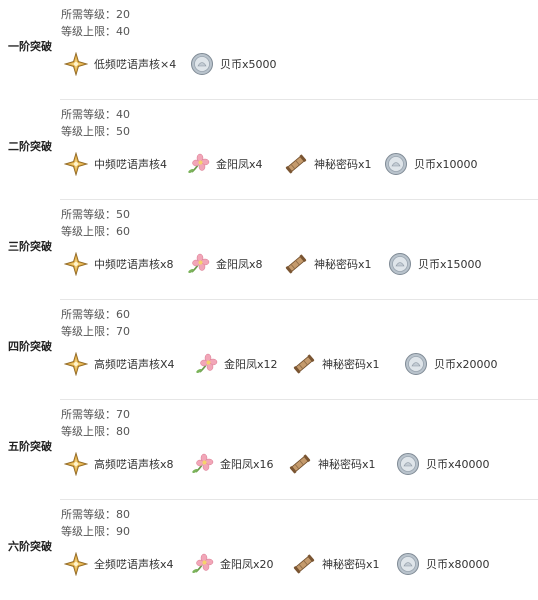 This screenshot has width=538, height=600. I want to click on tier-name: 一阶突破, so click(30, 46).